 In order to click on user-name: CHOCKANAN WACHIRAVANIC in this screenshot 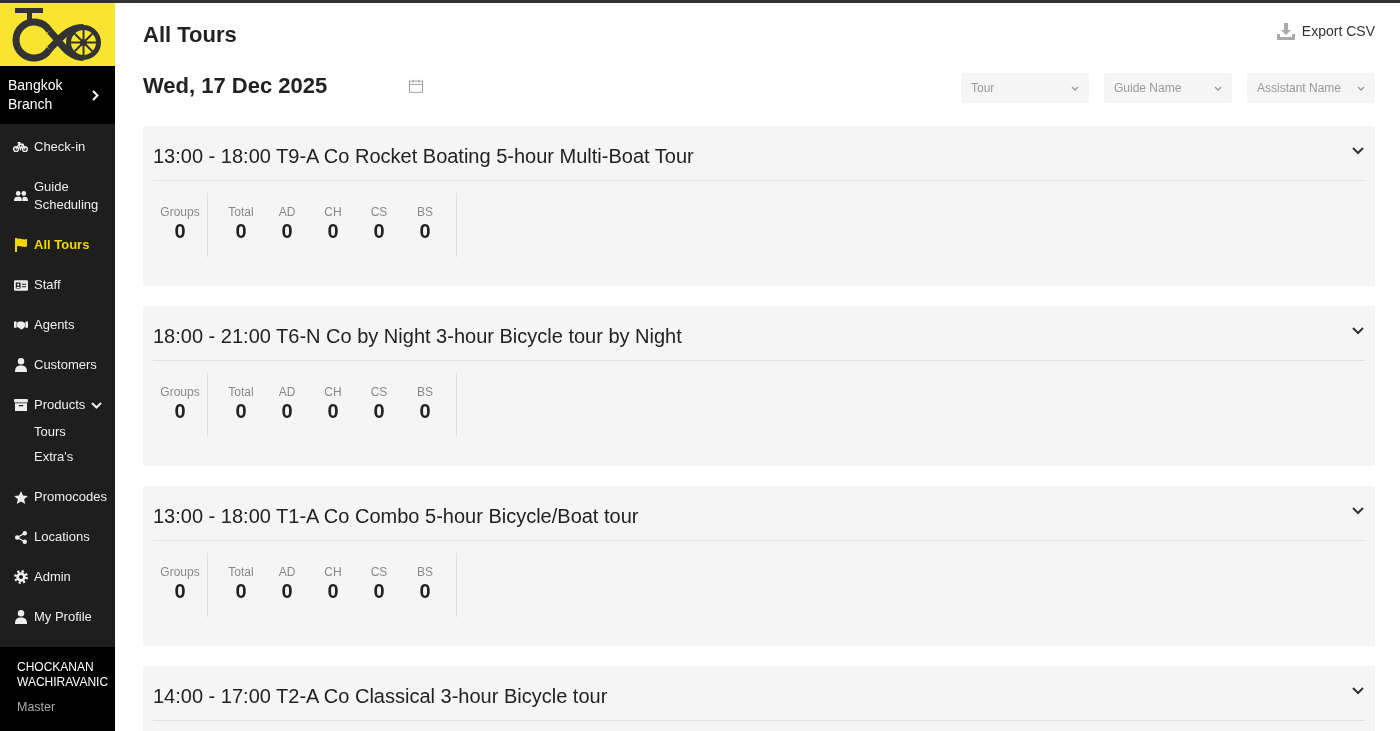, I will do `click(63, 675)`.